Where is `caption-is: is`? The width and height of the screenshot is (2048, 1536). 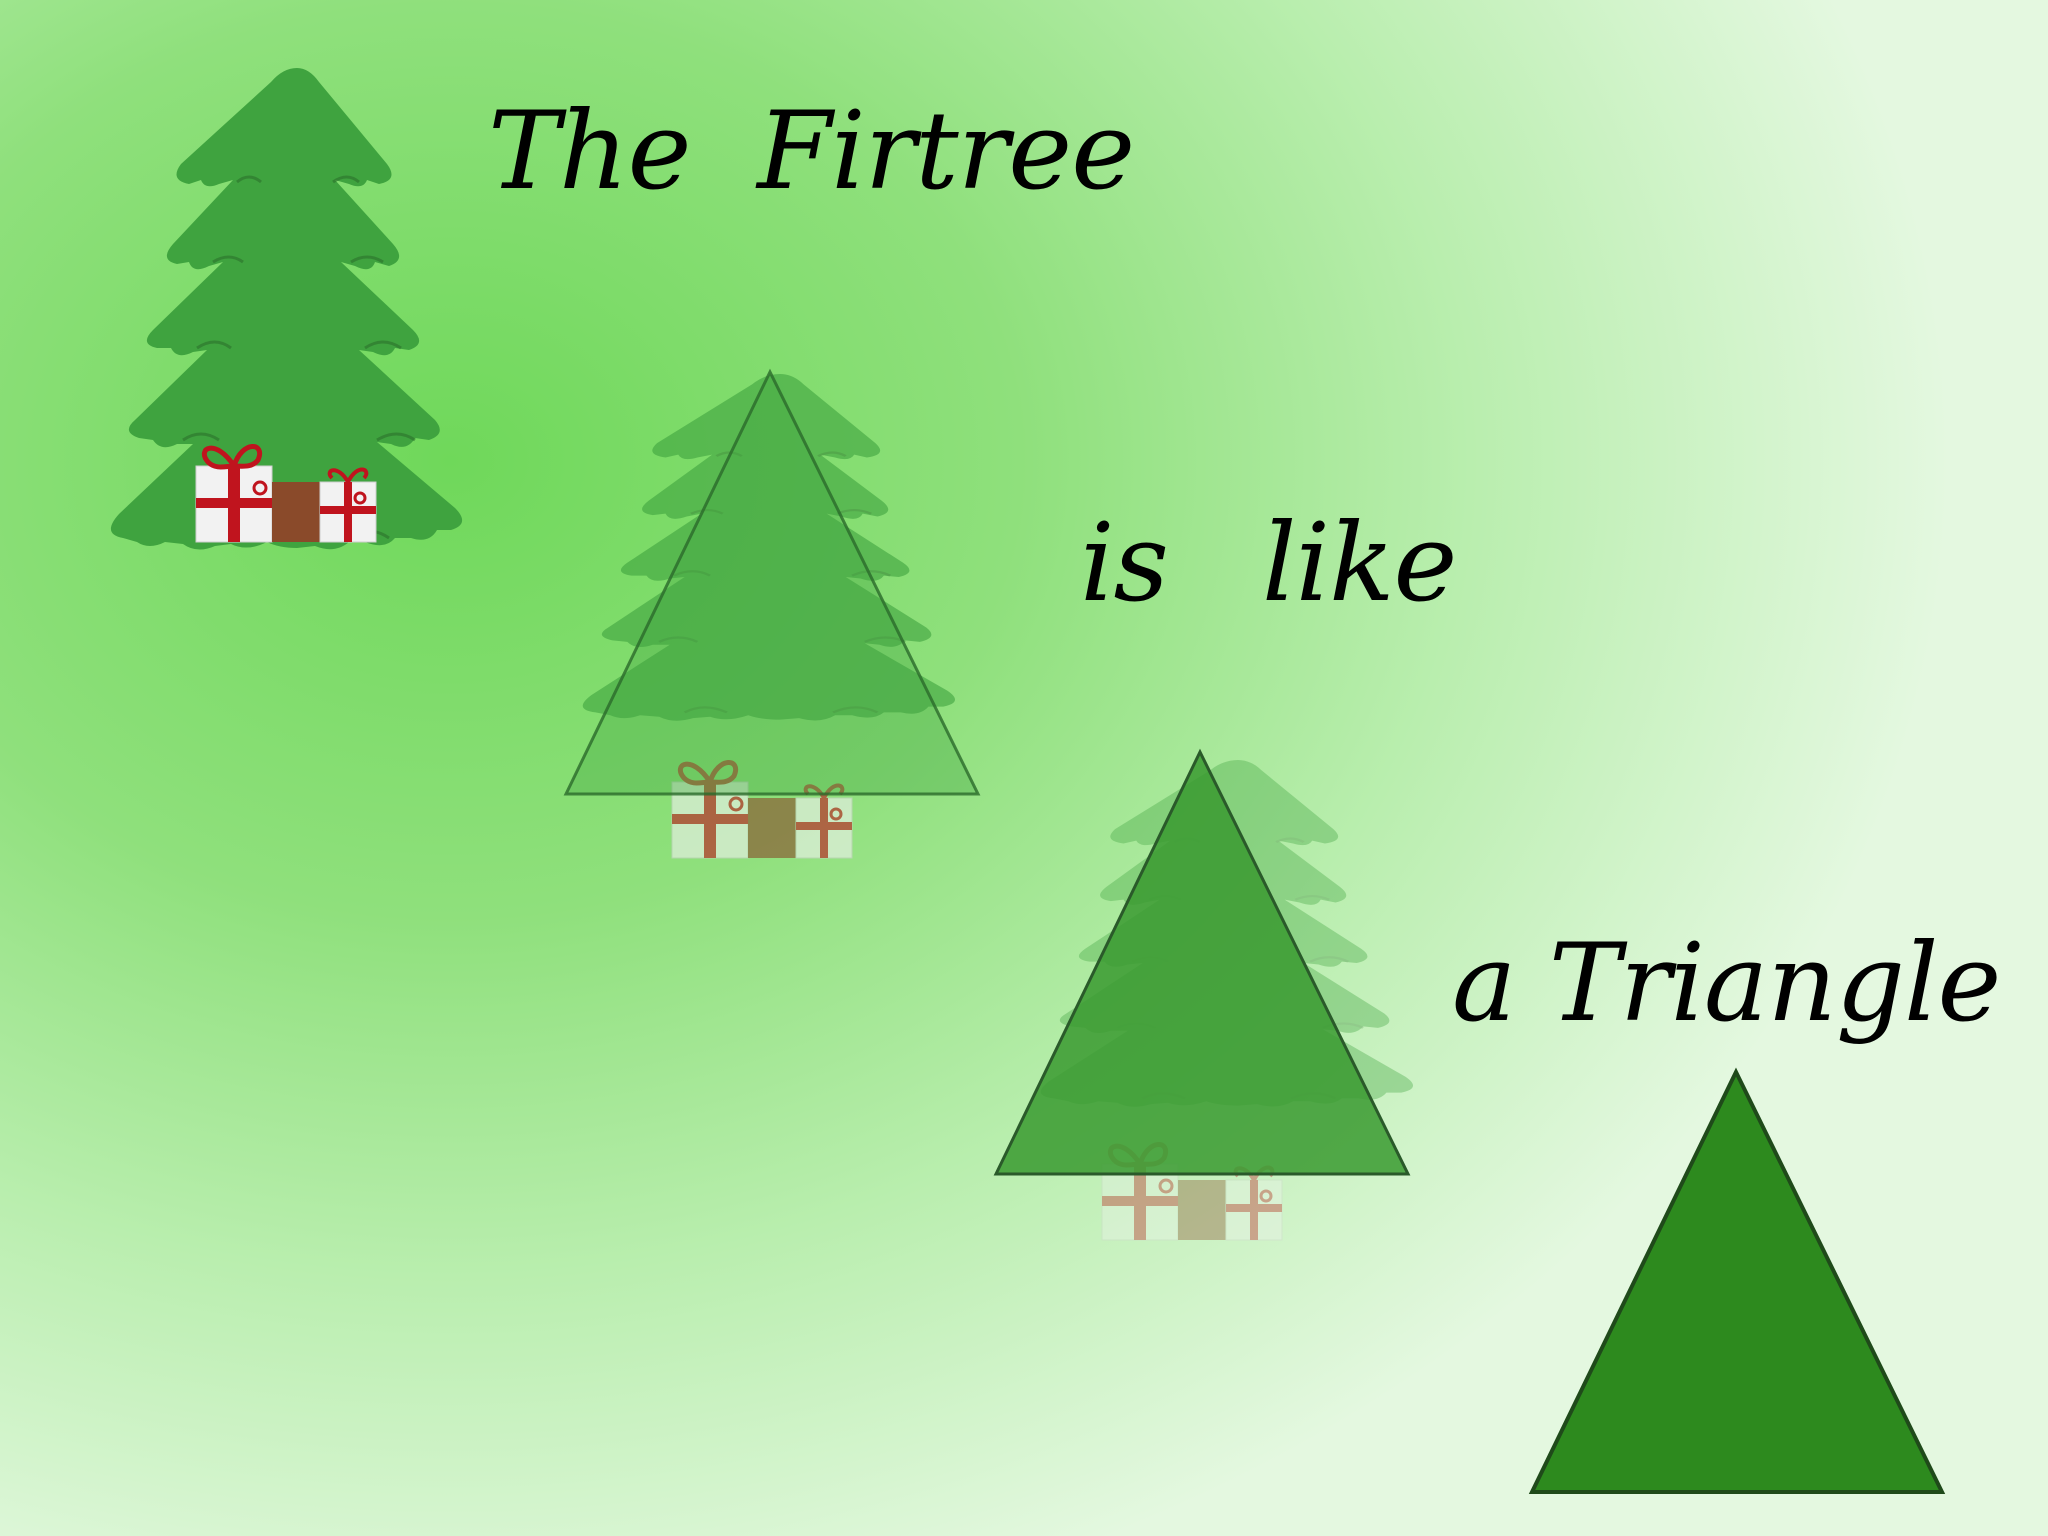 caption-is: is is located at coordinates (1124, 563).